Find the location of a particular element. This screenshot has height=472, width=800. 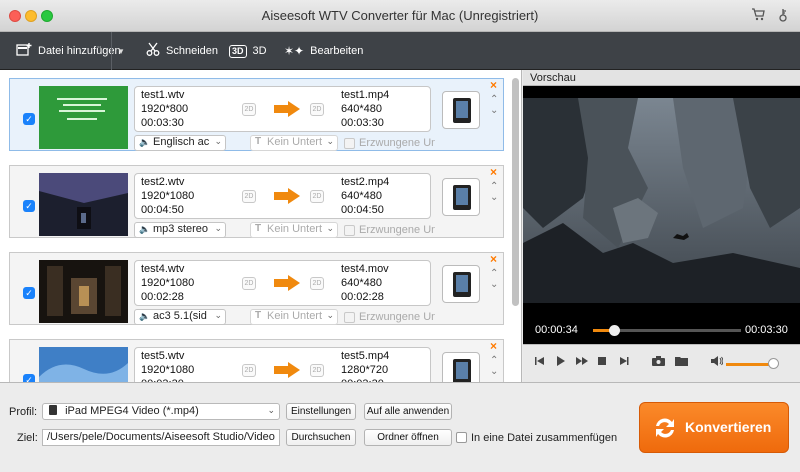

forward-icon is located at coordinates (582, 362).